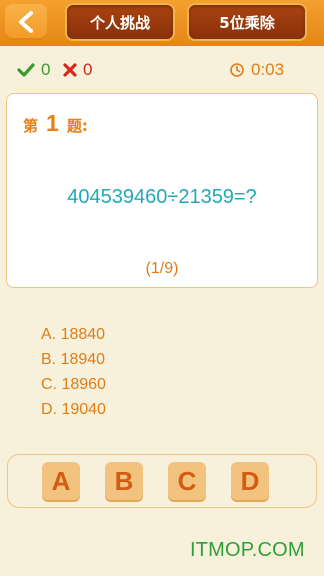  Describe the element at coordinates (73, 375) in the screenshot. I see `options-list: A. 18840 B. 18940 C. 18960 D. 19040` at that location.